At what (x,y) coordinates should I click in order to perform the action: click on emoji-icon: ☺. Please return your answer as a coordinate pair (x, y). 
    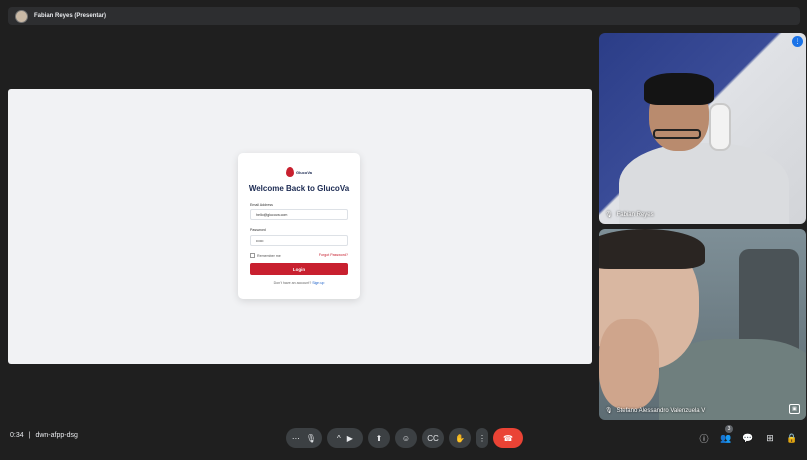
    Looking at the image, I should click on (406, 438).